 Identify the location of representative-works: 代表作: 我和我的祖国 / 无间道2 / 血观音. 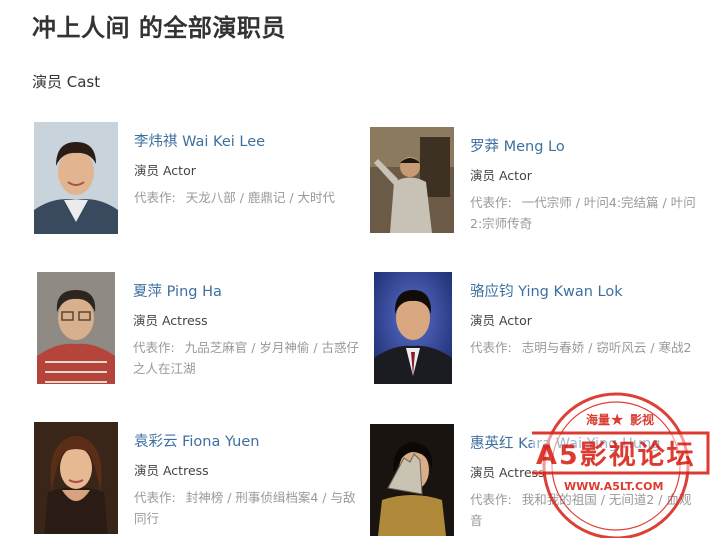
(585, 510).